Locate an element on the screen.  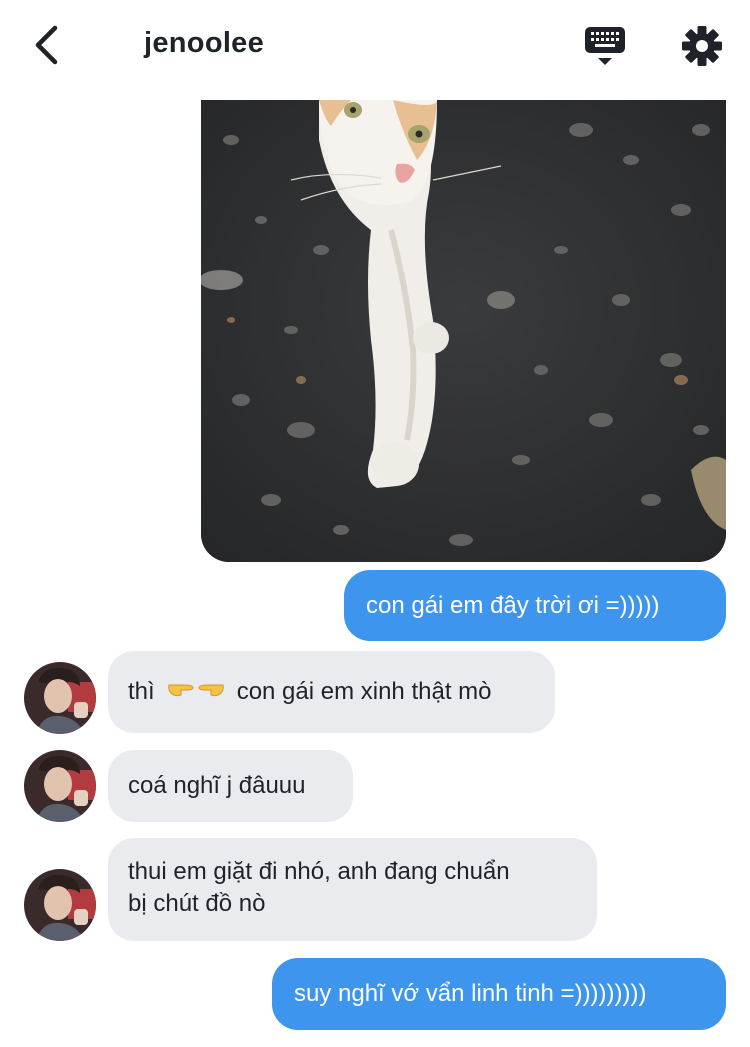
message-text-suffix: con gái em xinh thật mò is located at coordinates (364, 691).